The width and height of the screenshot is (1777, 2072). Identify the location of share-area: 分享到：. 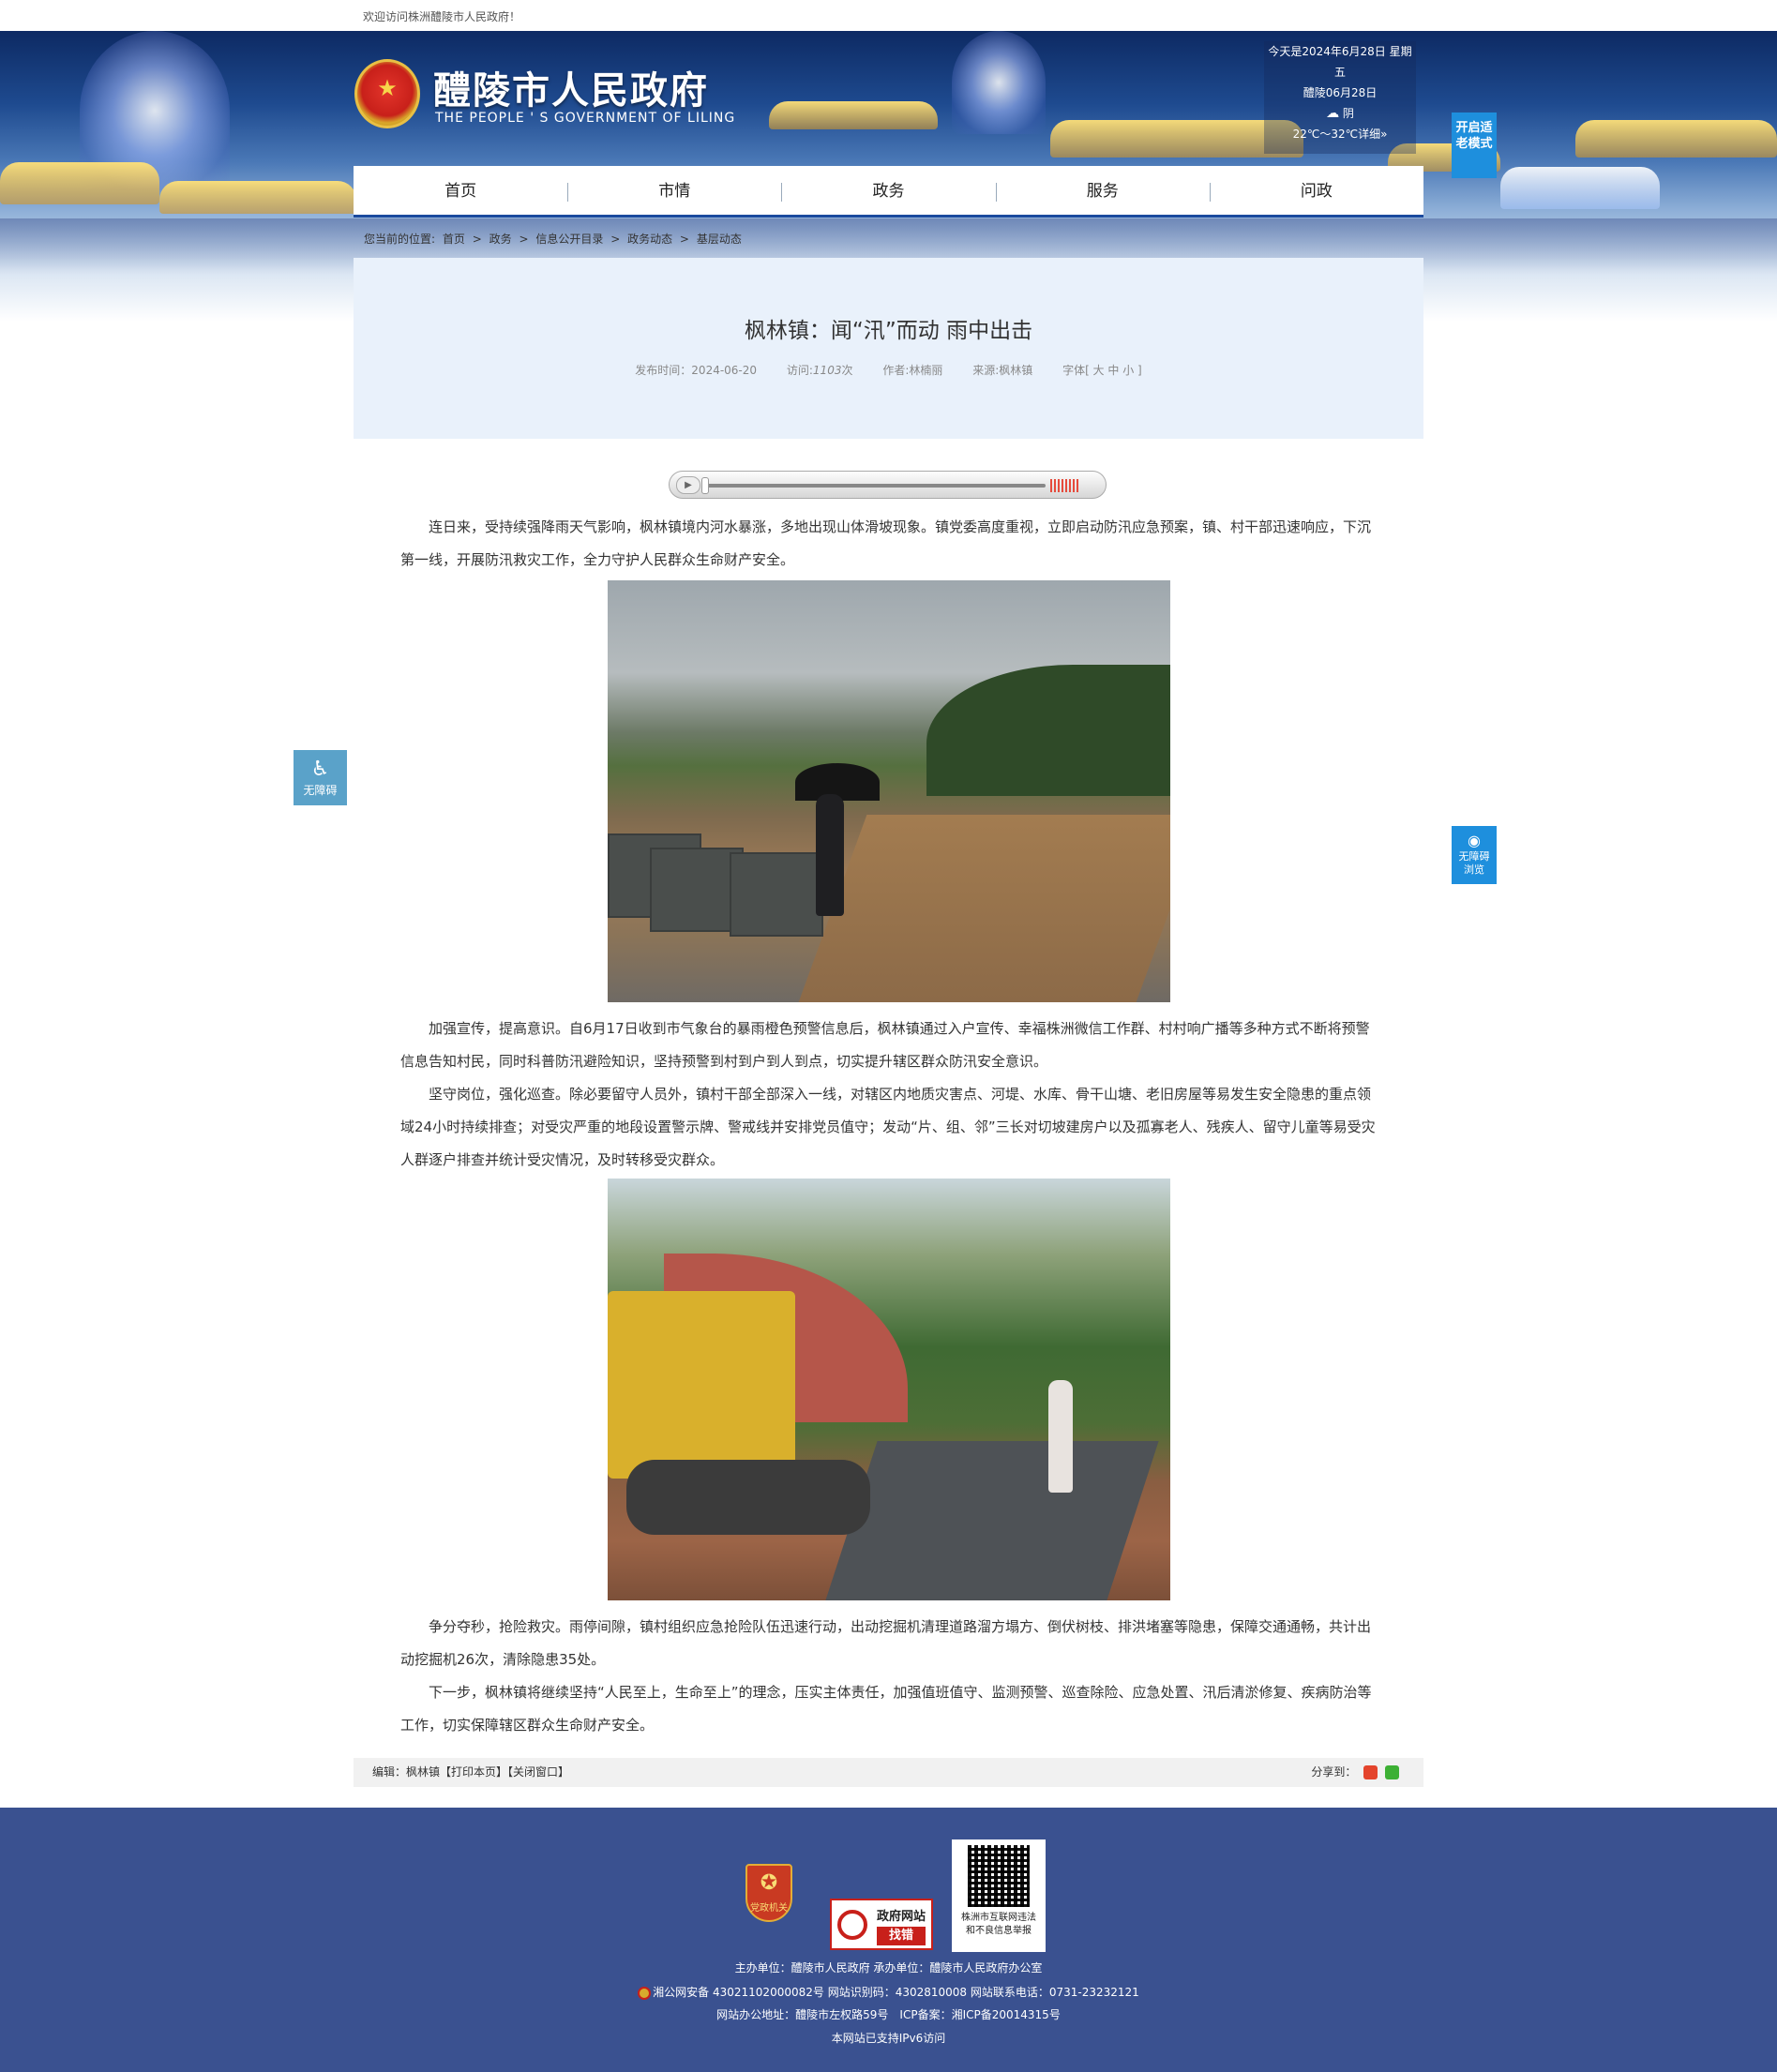
(1355, 1773).